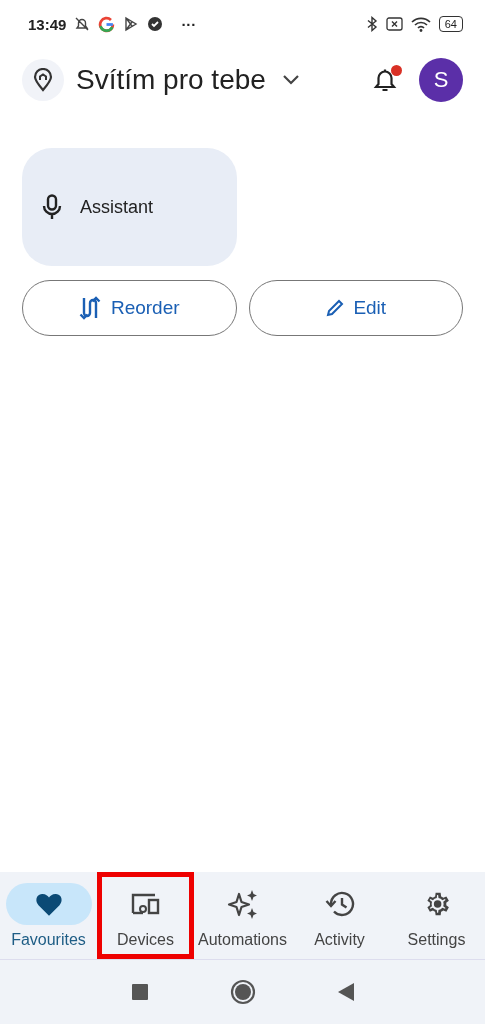  Describe the element at coordinates (441, 80) in the screenshot. I see `account-avatar: S` at that location.